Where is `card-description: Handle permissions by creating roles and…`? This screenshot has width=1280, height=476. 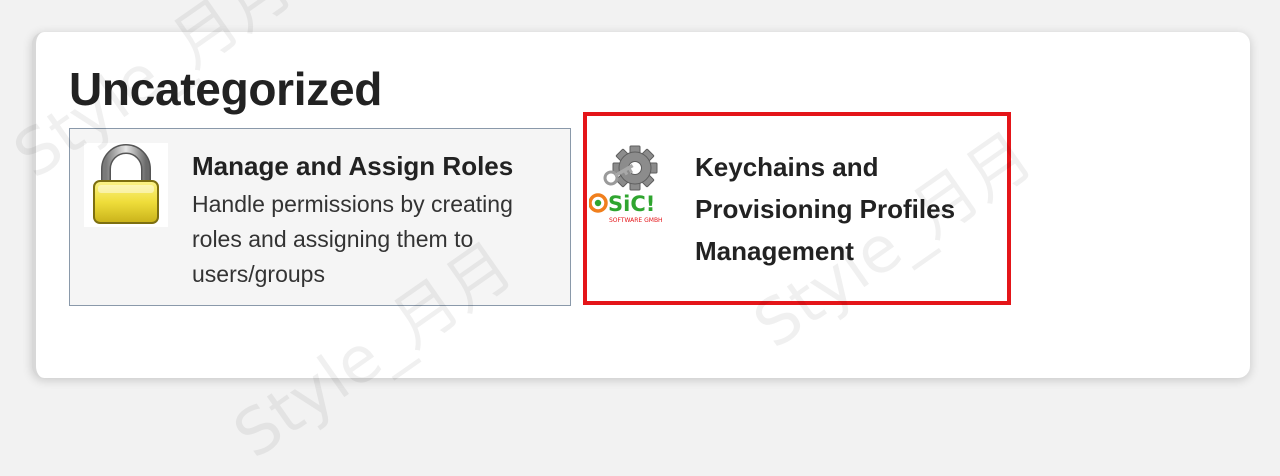
card-description: Handle permissions by creating roles and… is located at coordinates (352, 239).